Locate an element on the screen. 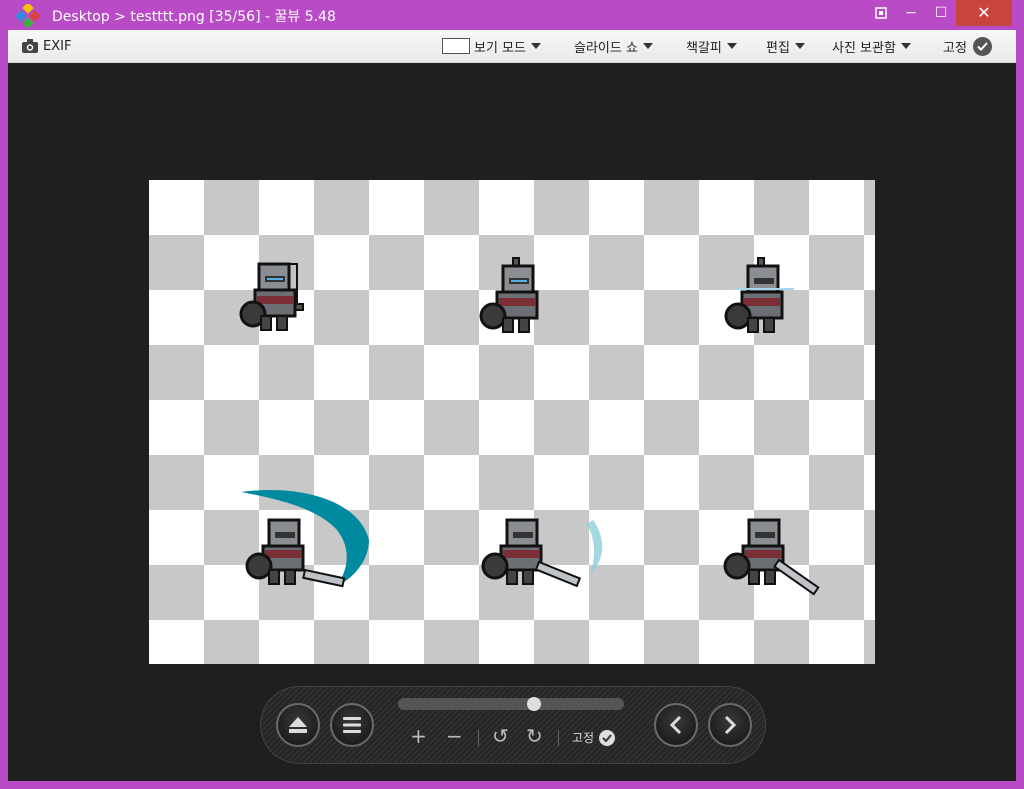 This screenshot has width=1024, height=789. menu-edit: 편집 is located at coordinates (785, 46).